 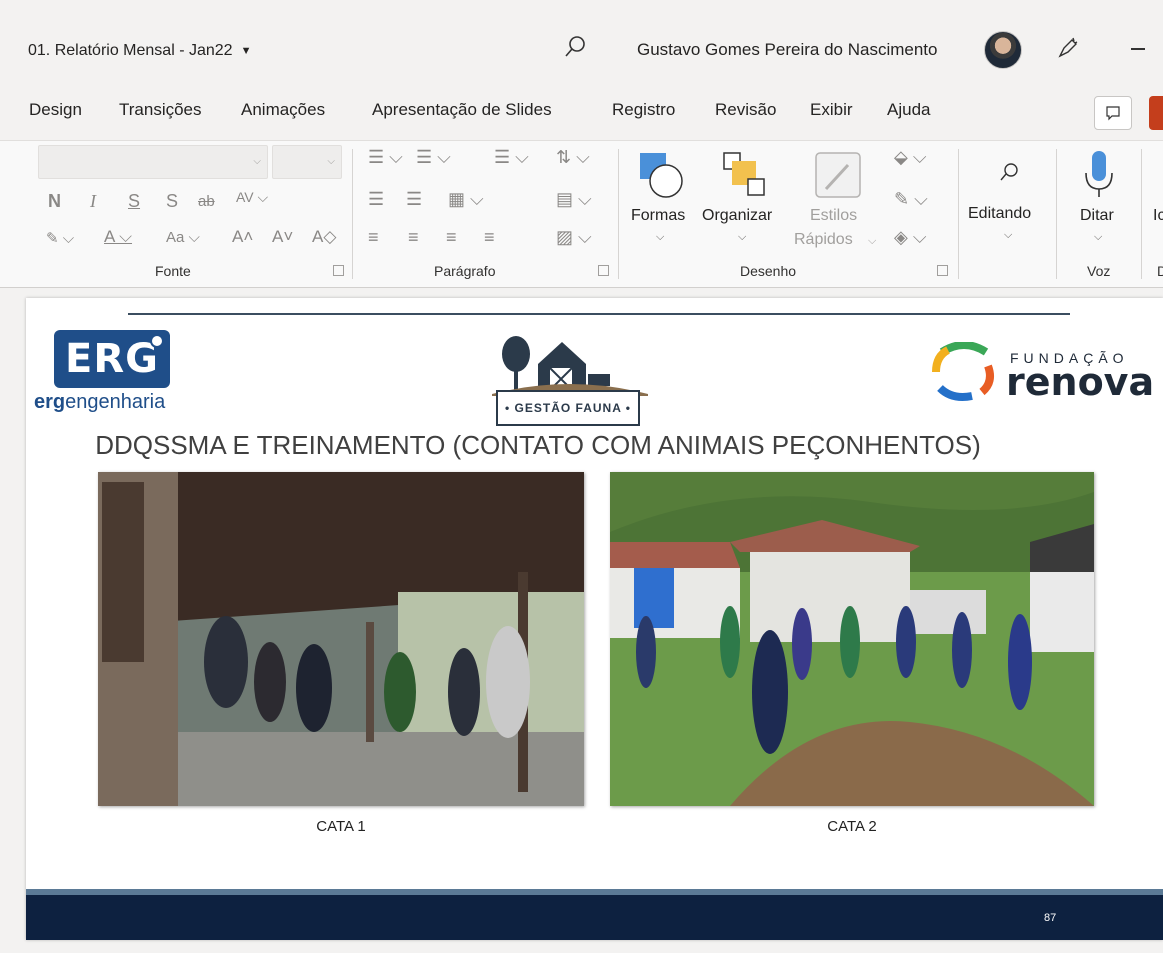 I want to click on smartart-button: ▨ ⌵, so click(x=574, y=237).